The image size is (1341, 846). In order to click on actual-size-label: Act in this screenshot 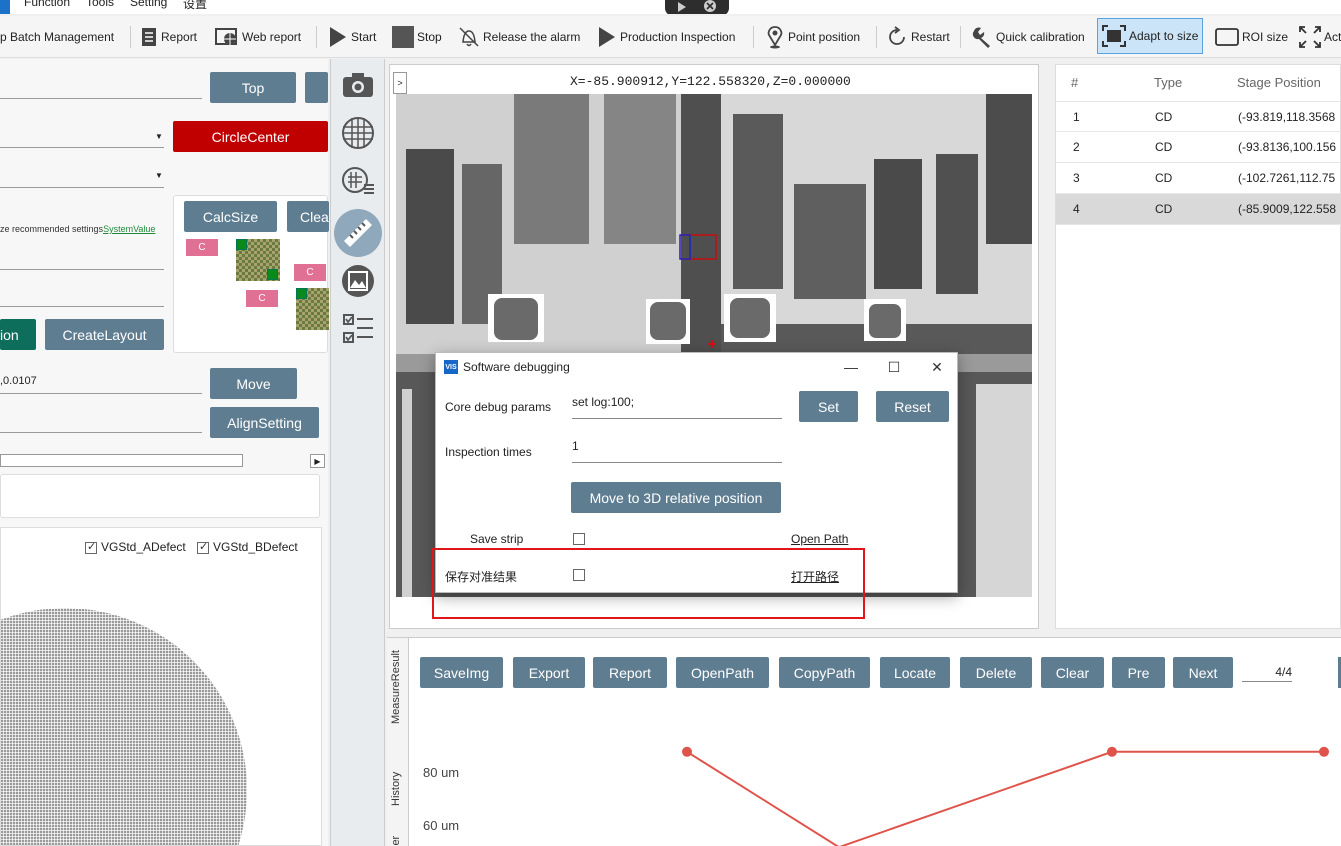, I will do `click(1332, 37)`.